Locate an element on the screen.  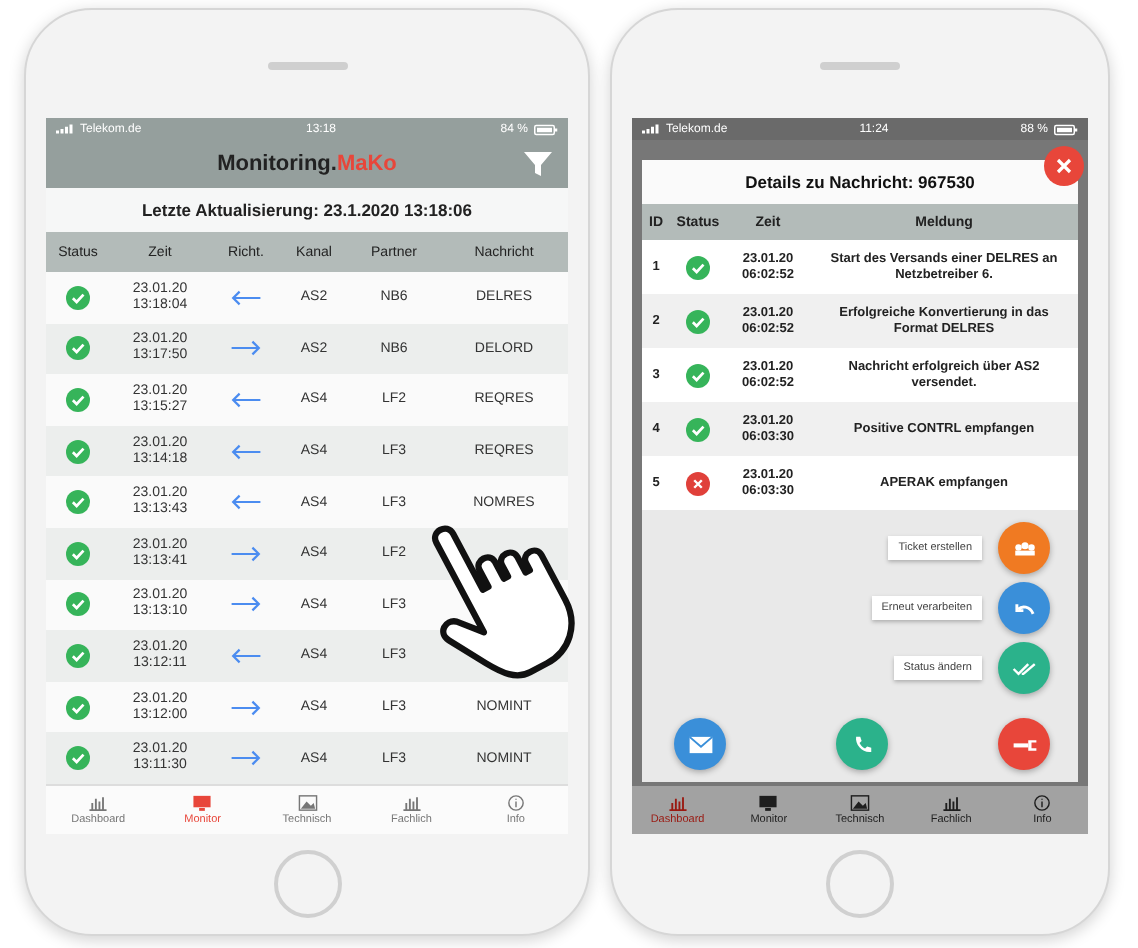
double-check-icon is located at coordinates (1024, 668).